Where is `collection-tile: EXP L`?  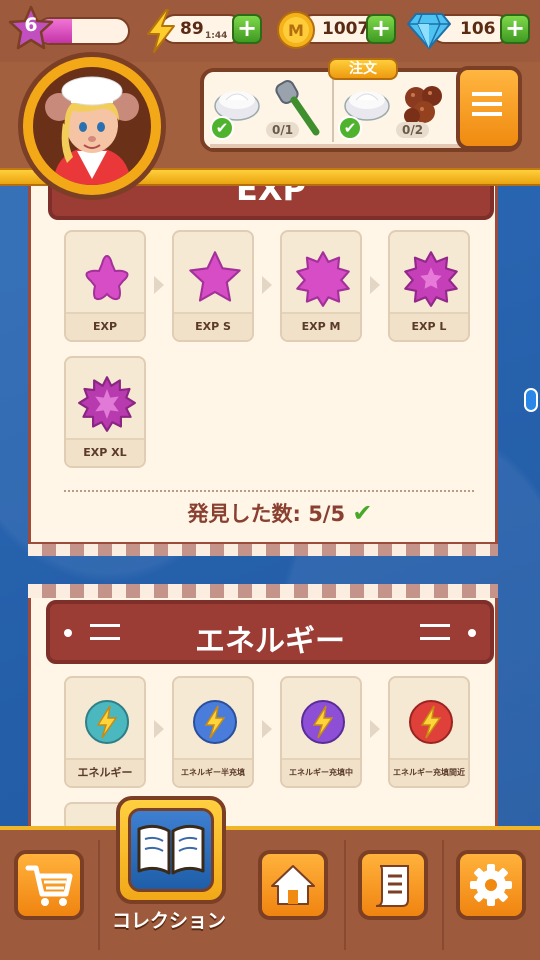
collection-tile: EXP L is located at coordinates (429, 286).